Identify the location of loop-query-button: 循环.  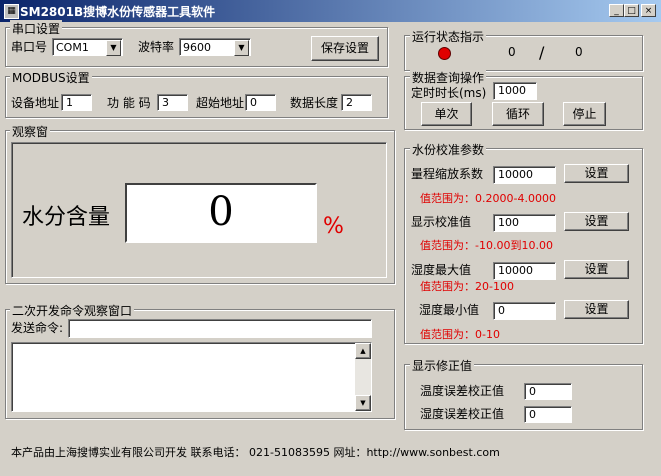
(518, 114).